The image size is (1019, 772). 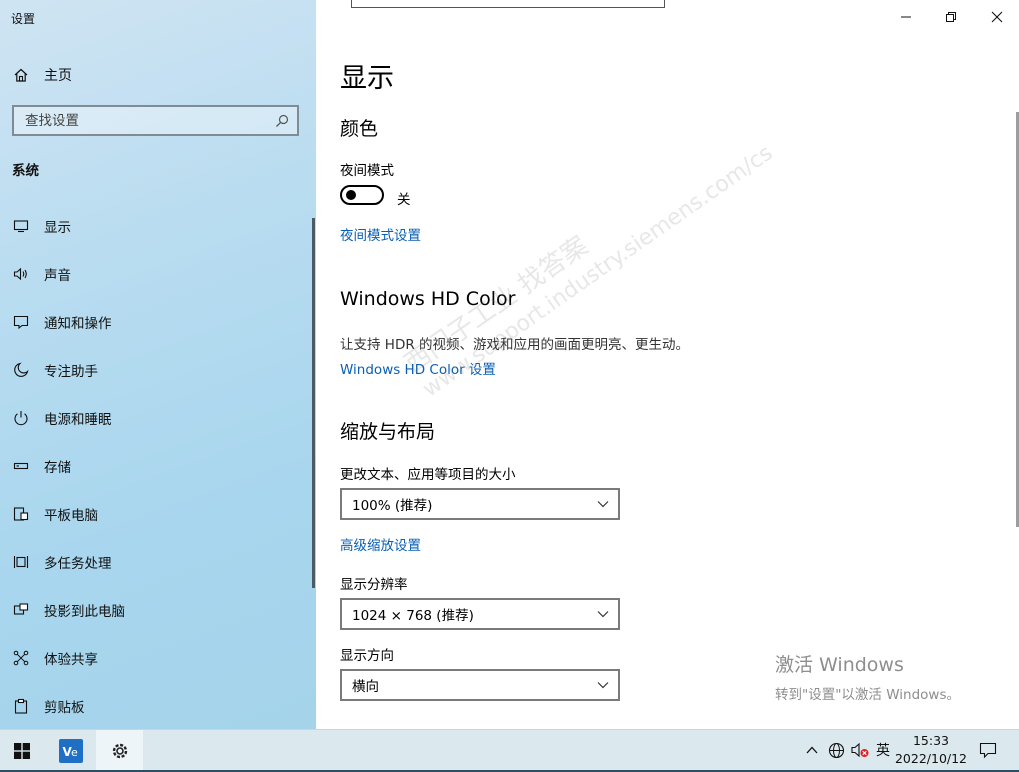 I want to click on sidebar-item-label: 电源和睡眠, so click(x=78, y=420).